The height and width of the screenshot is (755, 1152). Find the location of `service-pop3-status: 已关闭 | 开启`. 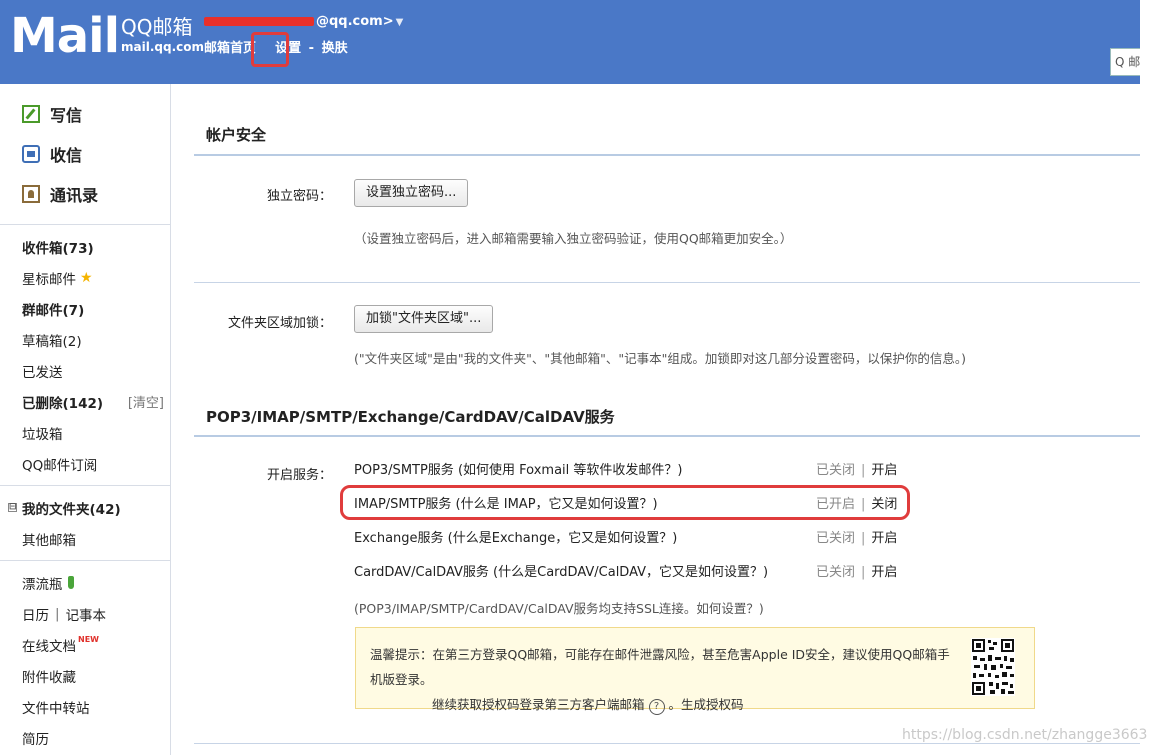

service-pop3-status: 已关闭 | 开启 is located at coordinates (856, 471).